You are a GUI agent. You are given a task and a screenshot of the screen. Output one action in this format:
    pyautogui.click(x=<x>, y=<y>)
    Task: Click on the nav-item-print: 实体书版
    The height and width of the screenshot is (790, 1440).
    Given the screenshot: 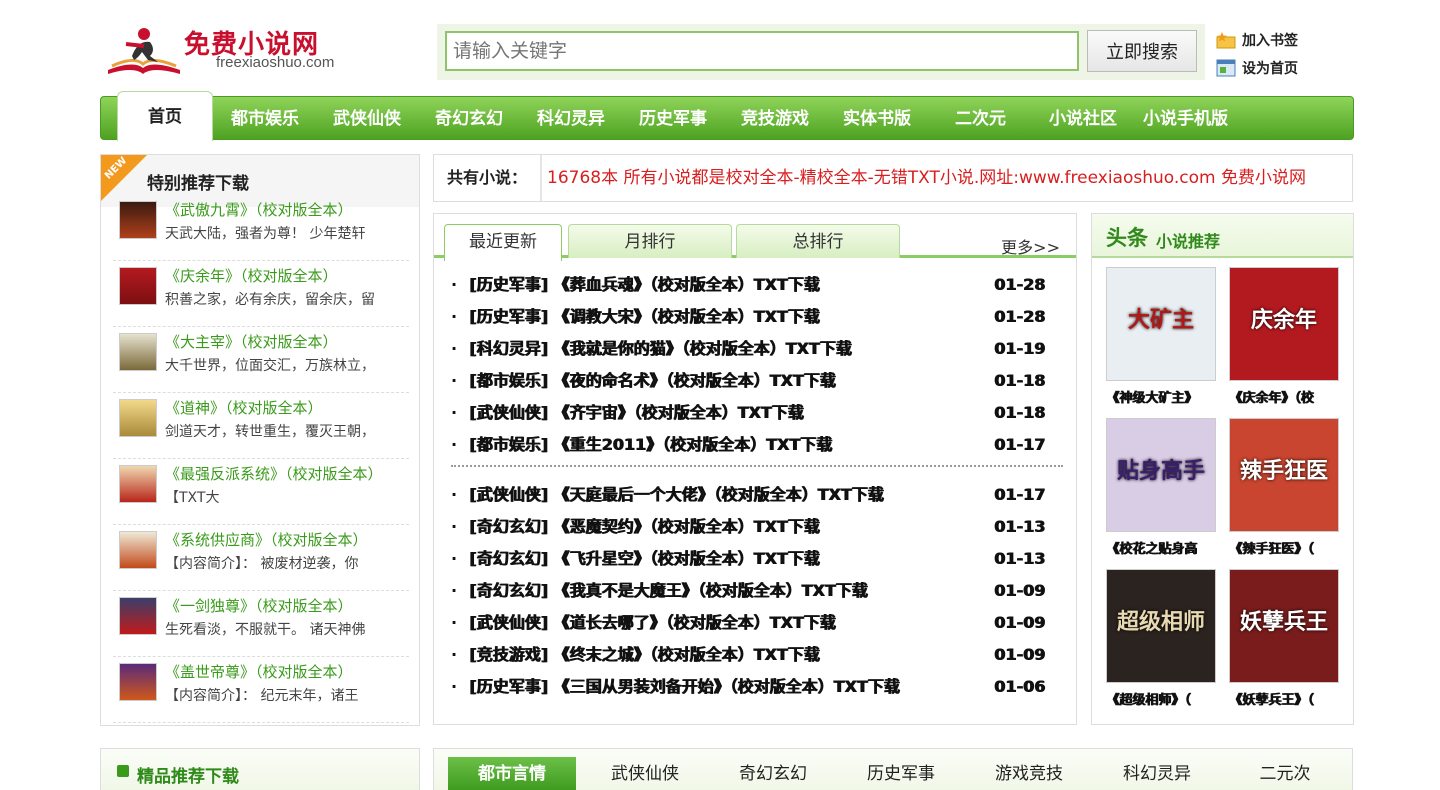 What is the action you would take?
    pyautogui.click(x=877, y=119)
    